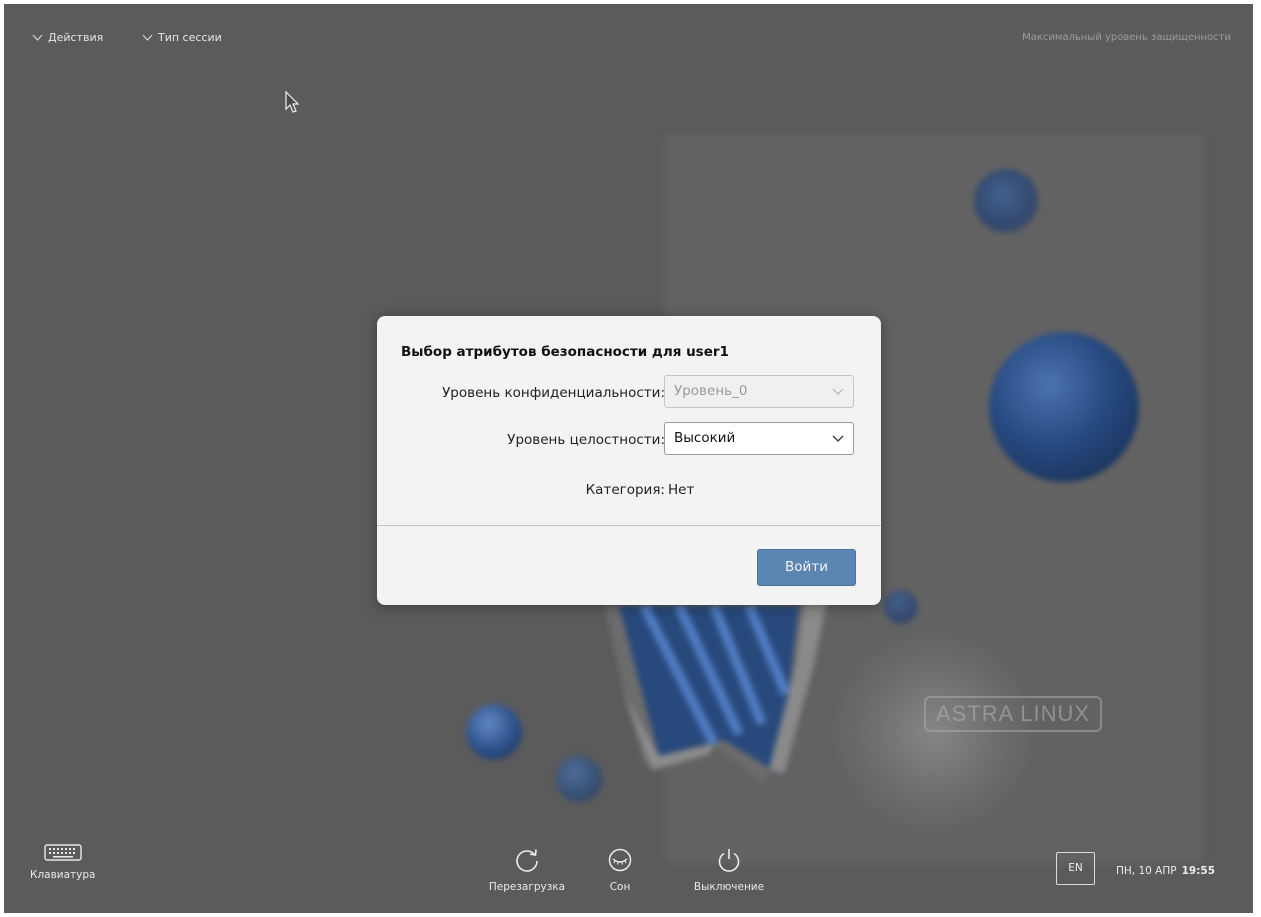  I want to click on keyboard-icon, so click(63, 852).